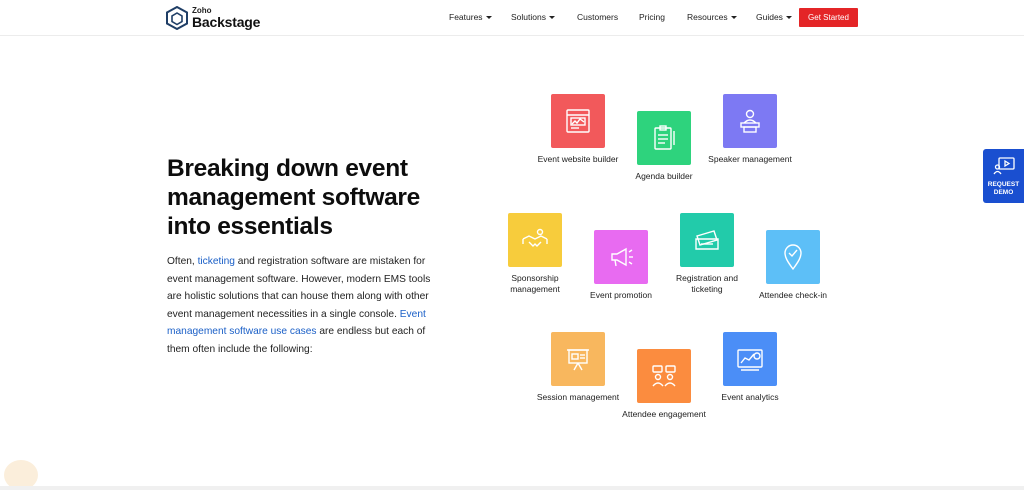 This screenshot has width=1024, height=490. What do you see at coordinates (1003, 176) in the screenshot?
I see `request-demo-button: REQUEST DEMO` at bounding box center [1003, 176].